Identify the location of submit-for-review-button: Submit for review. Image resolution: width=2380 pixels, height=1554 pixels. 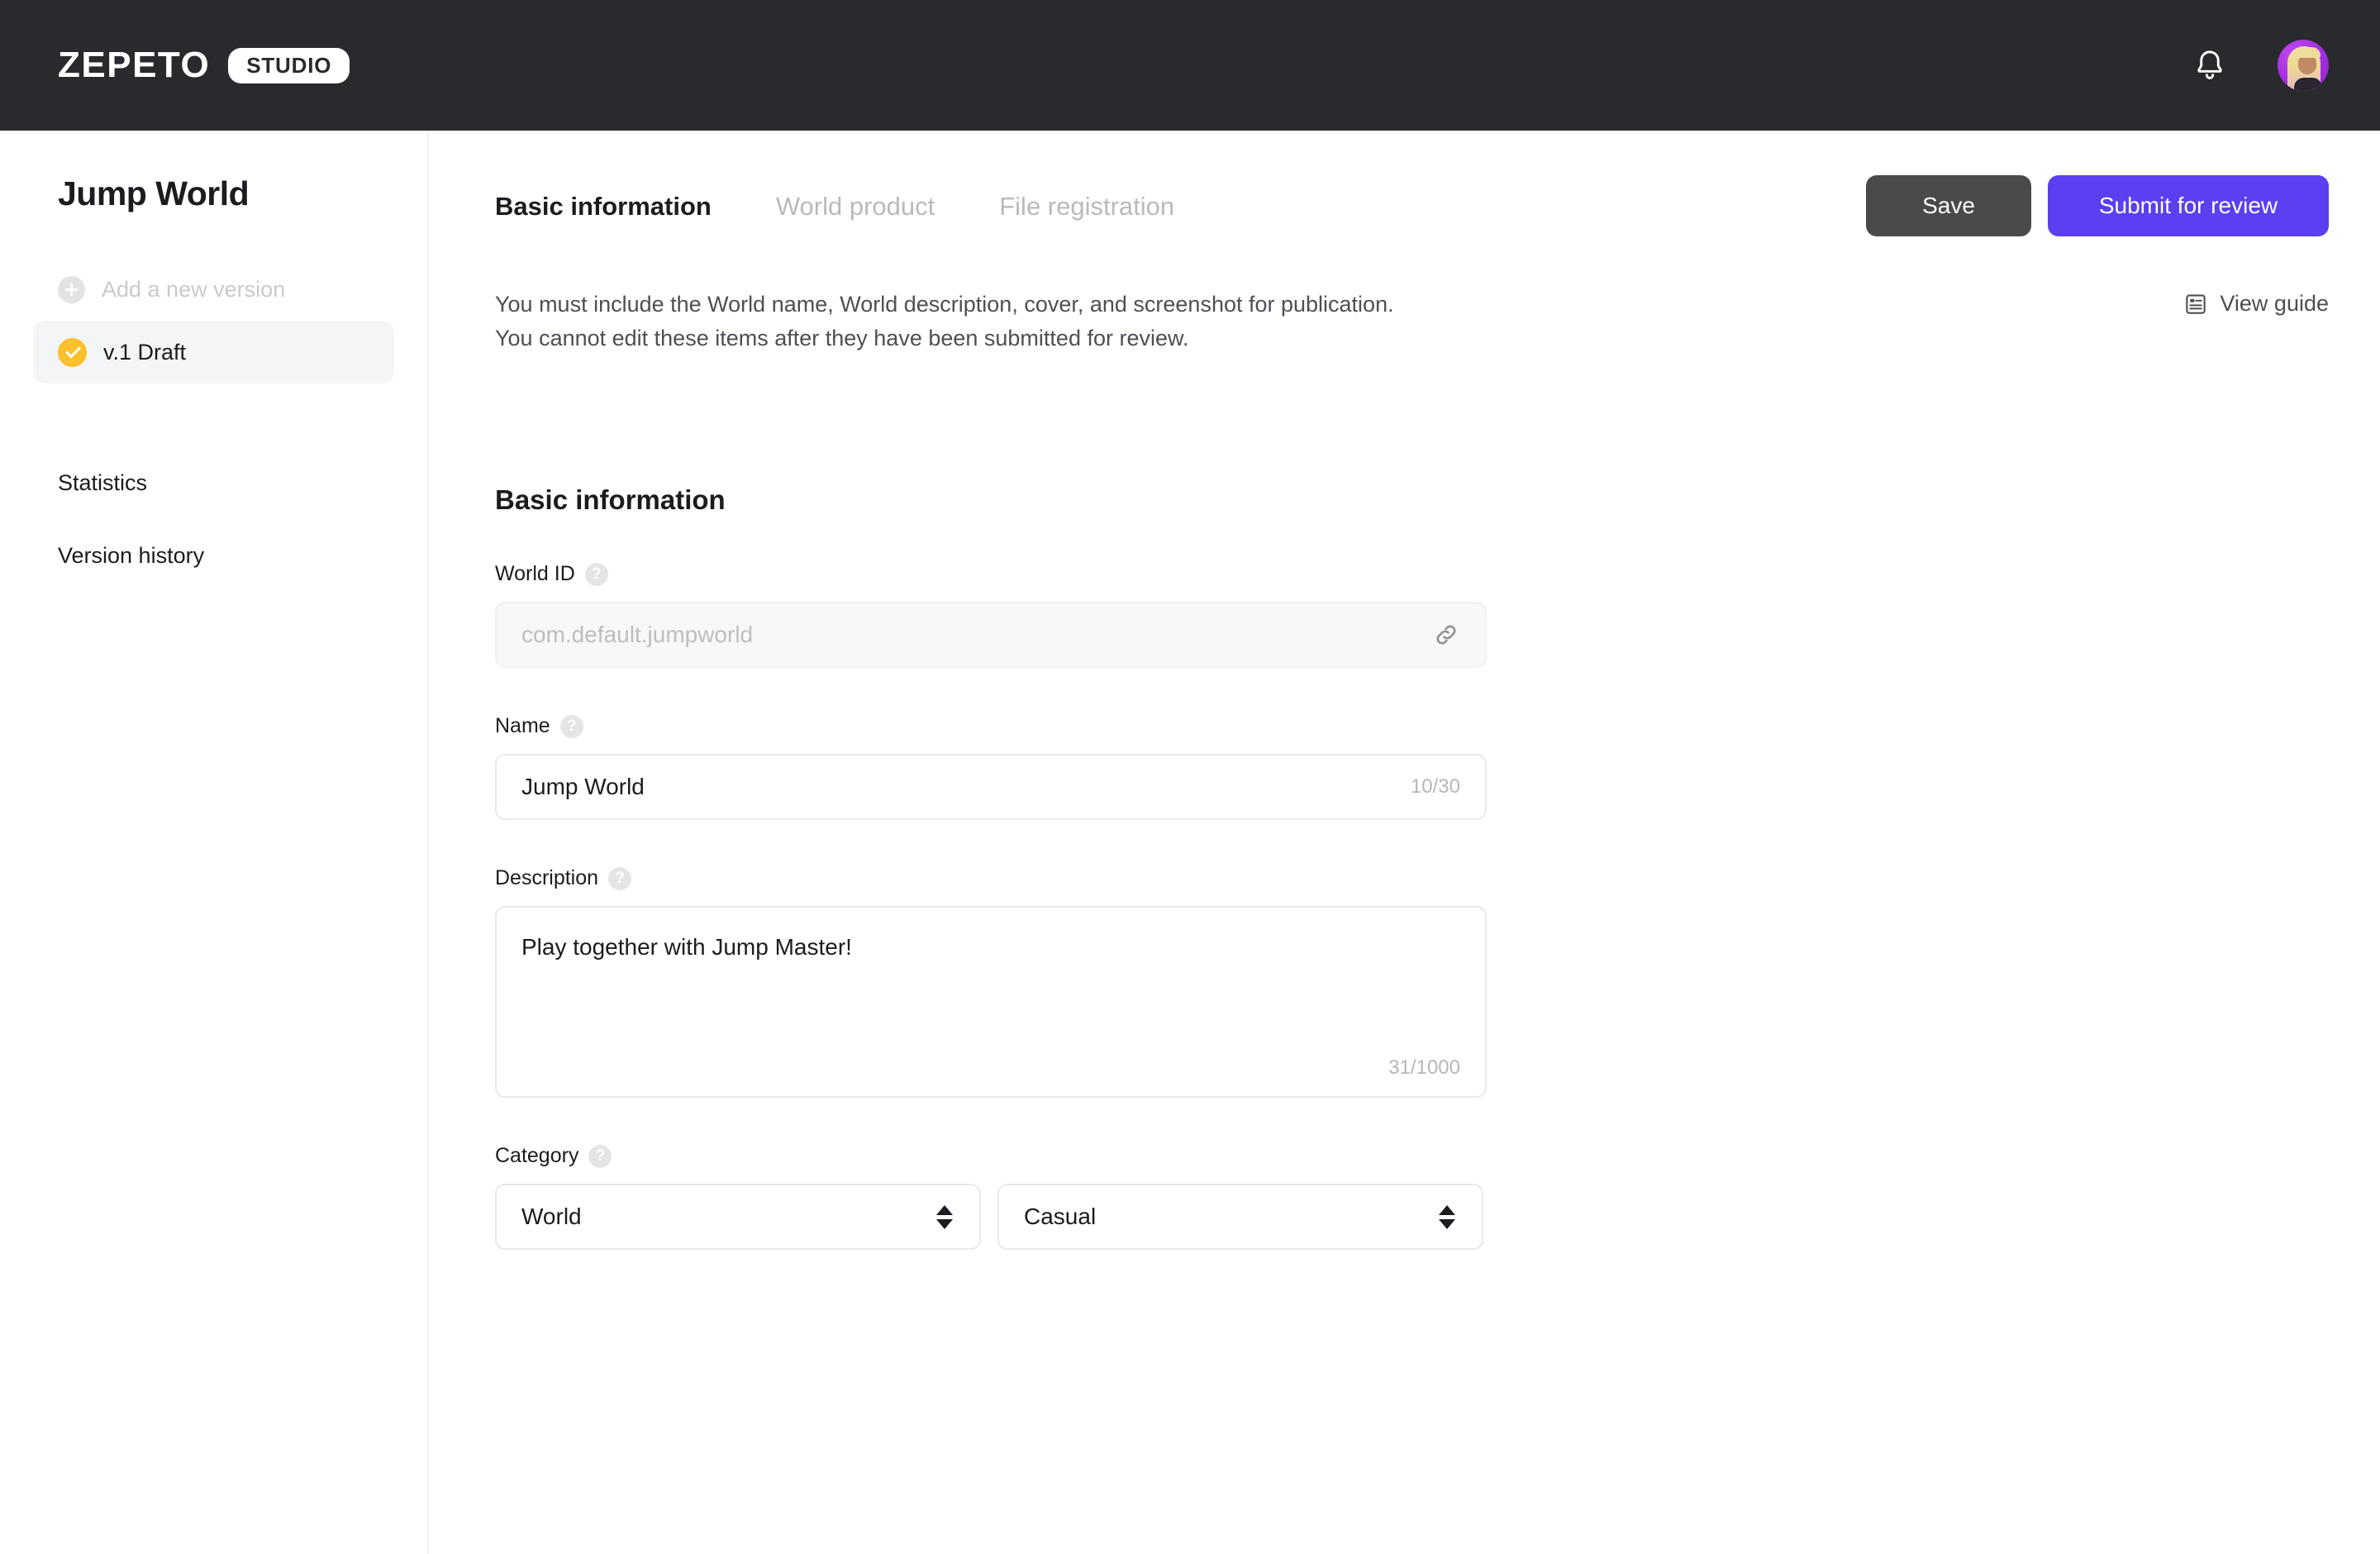
(2188, 205).